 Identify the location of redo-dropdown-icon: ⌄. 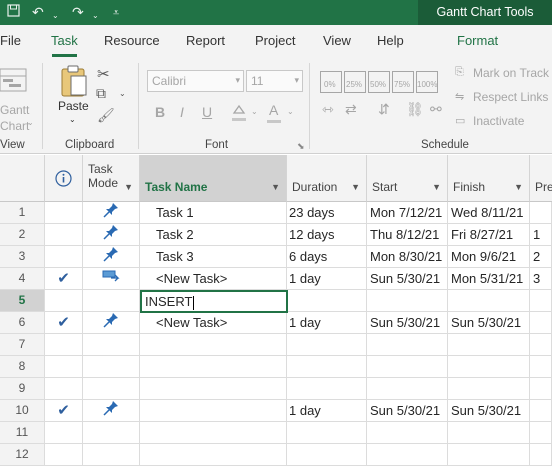
(95, 16).